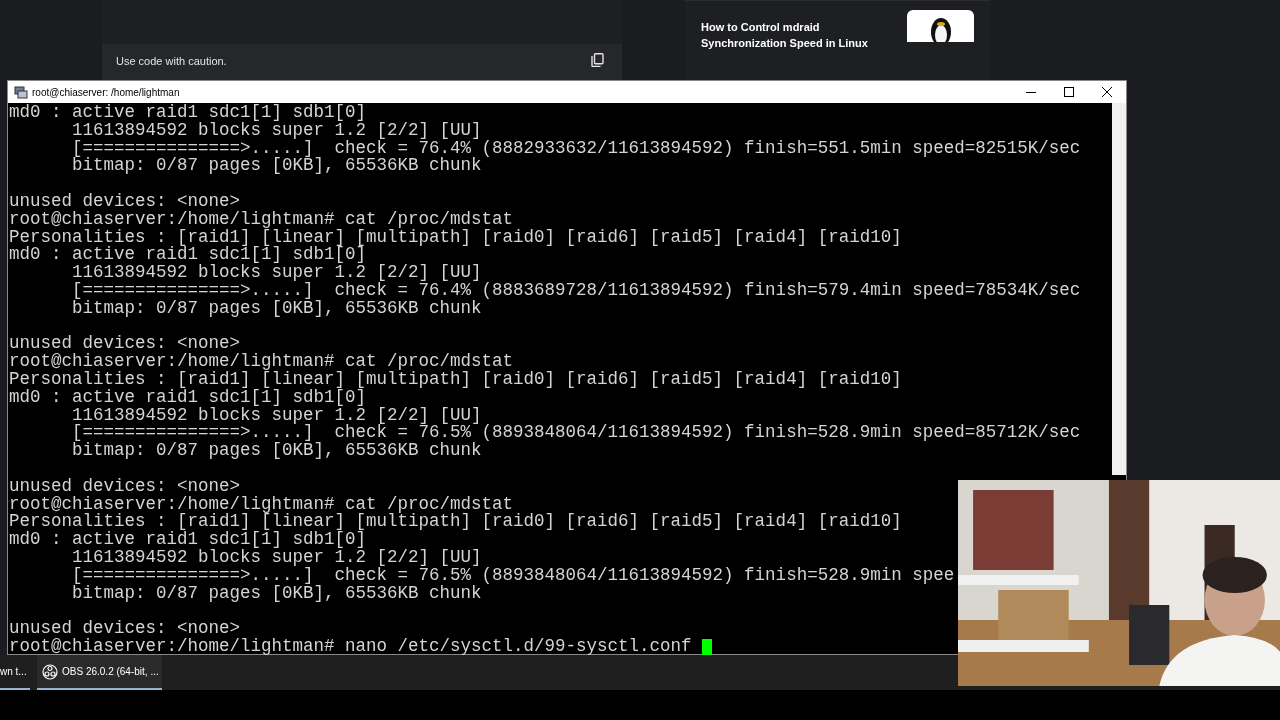  I want to click on article-title: How to Control mdraid, so click(804, 27).